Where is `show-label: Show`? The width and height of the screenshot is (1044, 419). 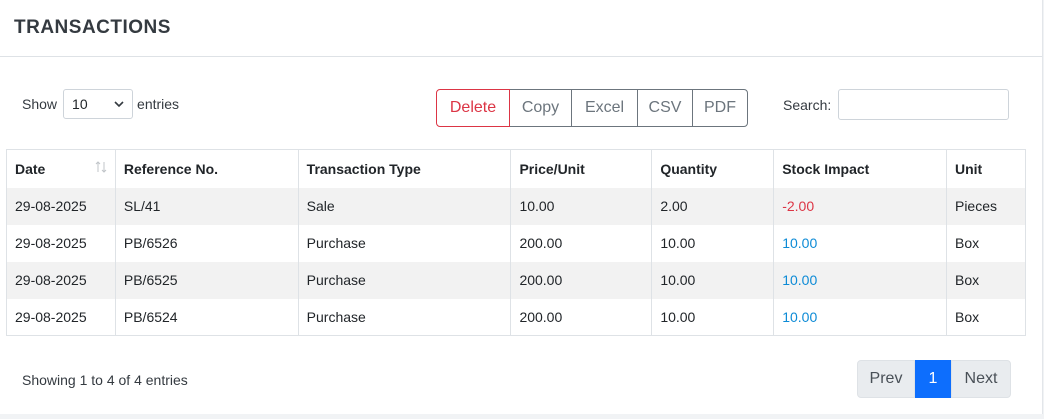
show-label: Show is located at coordinates (40, 104).